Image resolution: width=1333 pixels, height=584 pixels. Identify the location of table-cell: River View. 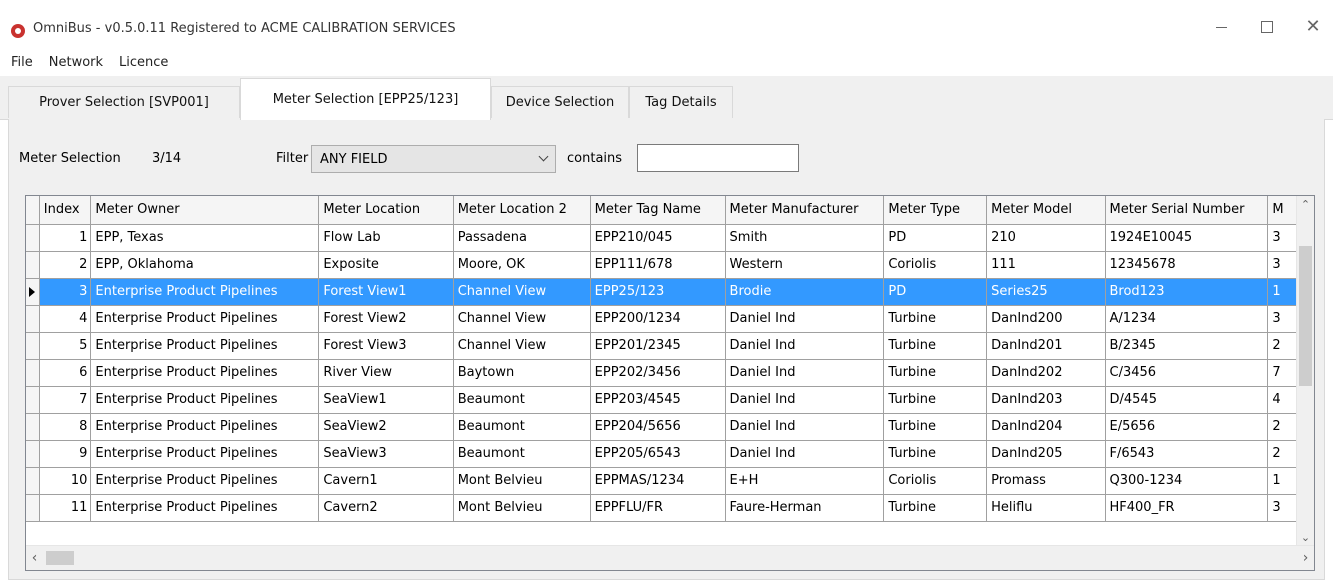
(386, 373).